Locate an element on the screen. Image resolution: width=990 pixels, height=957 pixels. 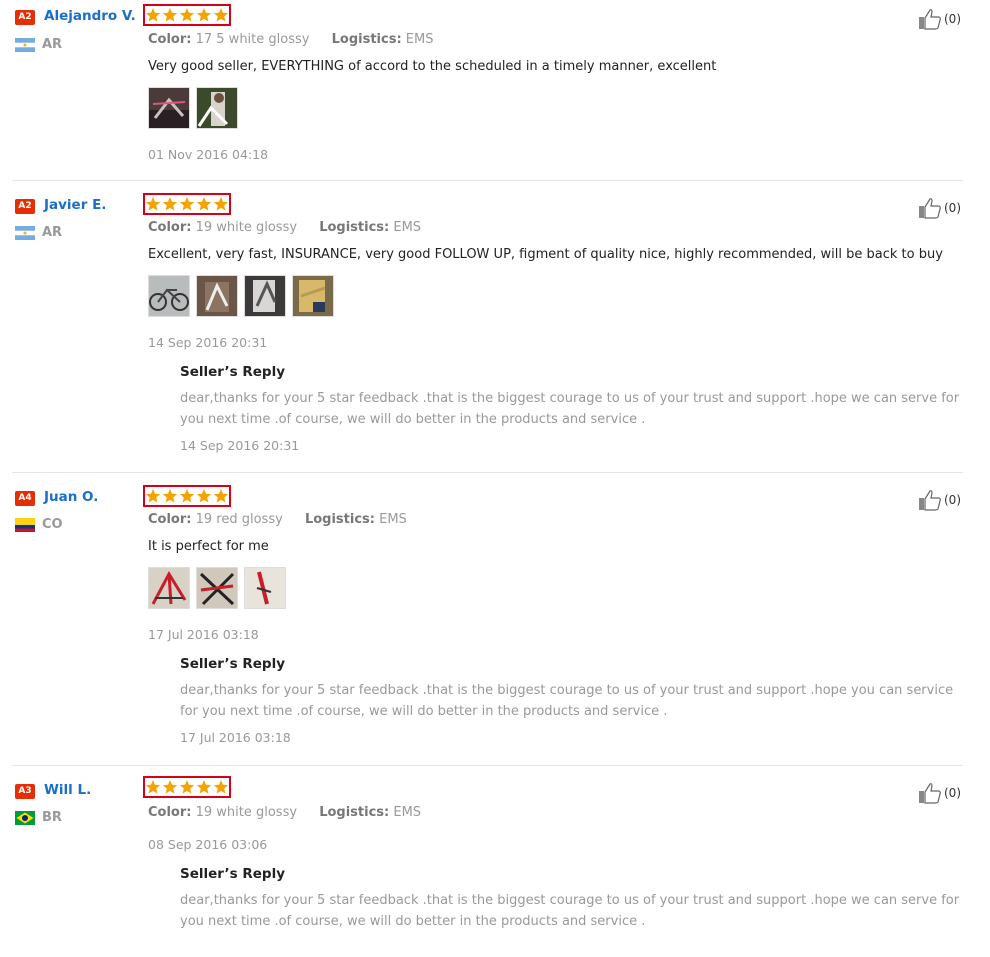
order-info: Color: 17 5 white glossy Logistics: EMS is located at coordinates (290, 39).